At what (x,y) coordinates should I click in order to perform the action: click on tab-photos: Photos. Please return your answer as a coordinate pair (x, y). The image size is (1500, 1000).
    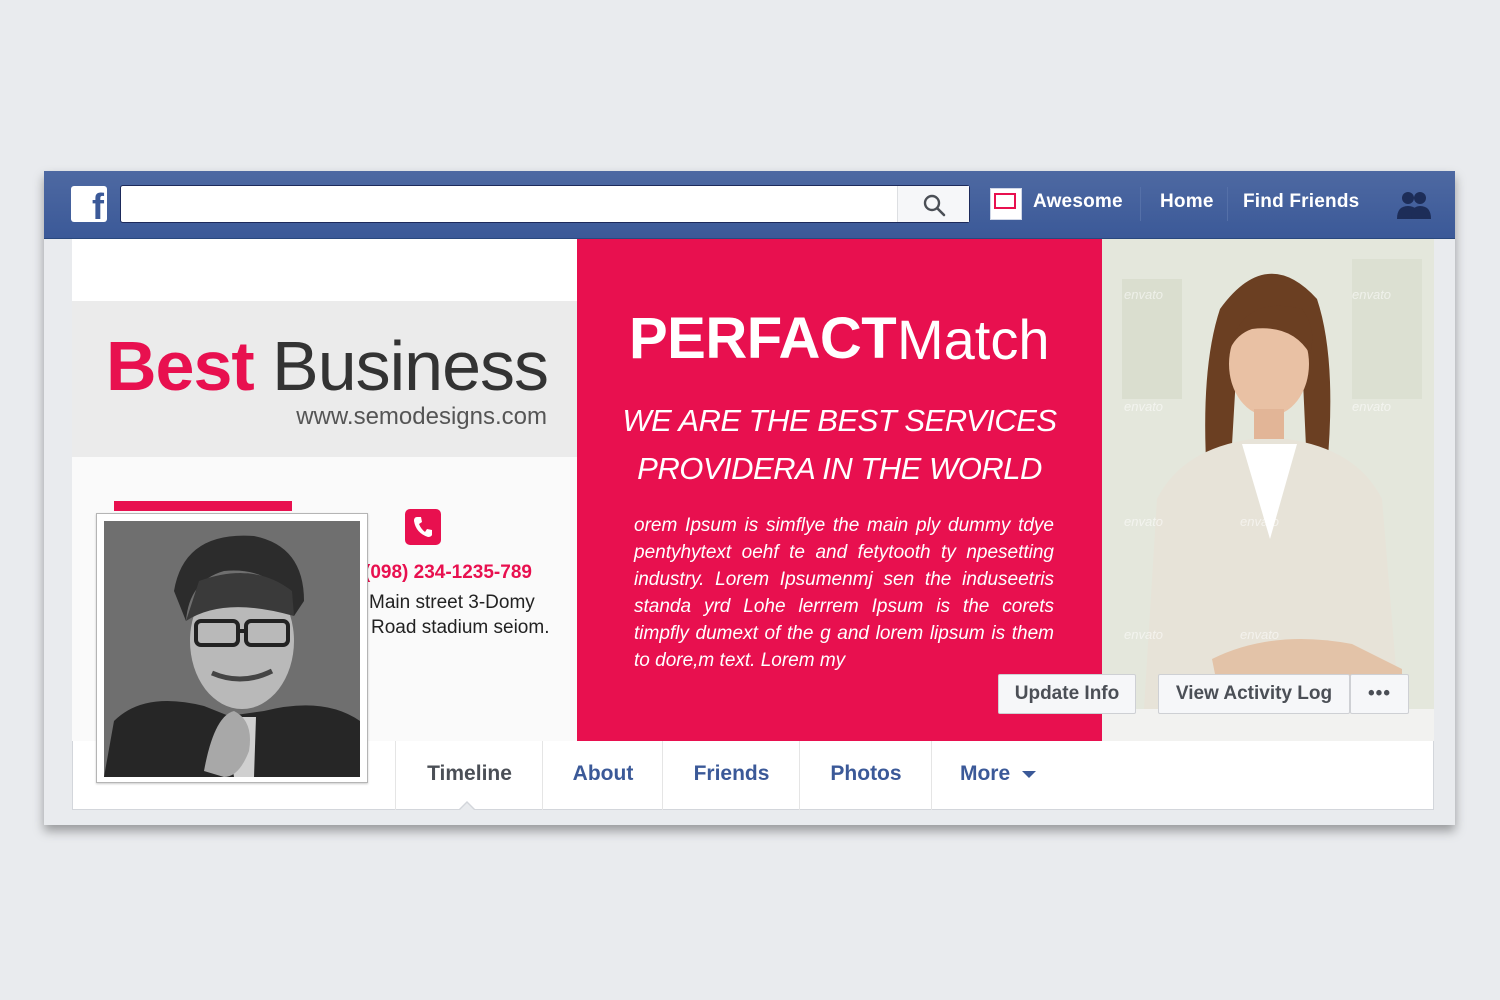
    Looking at the image, I should click on (865, 775).